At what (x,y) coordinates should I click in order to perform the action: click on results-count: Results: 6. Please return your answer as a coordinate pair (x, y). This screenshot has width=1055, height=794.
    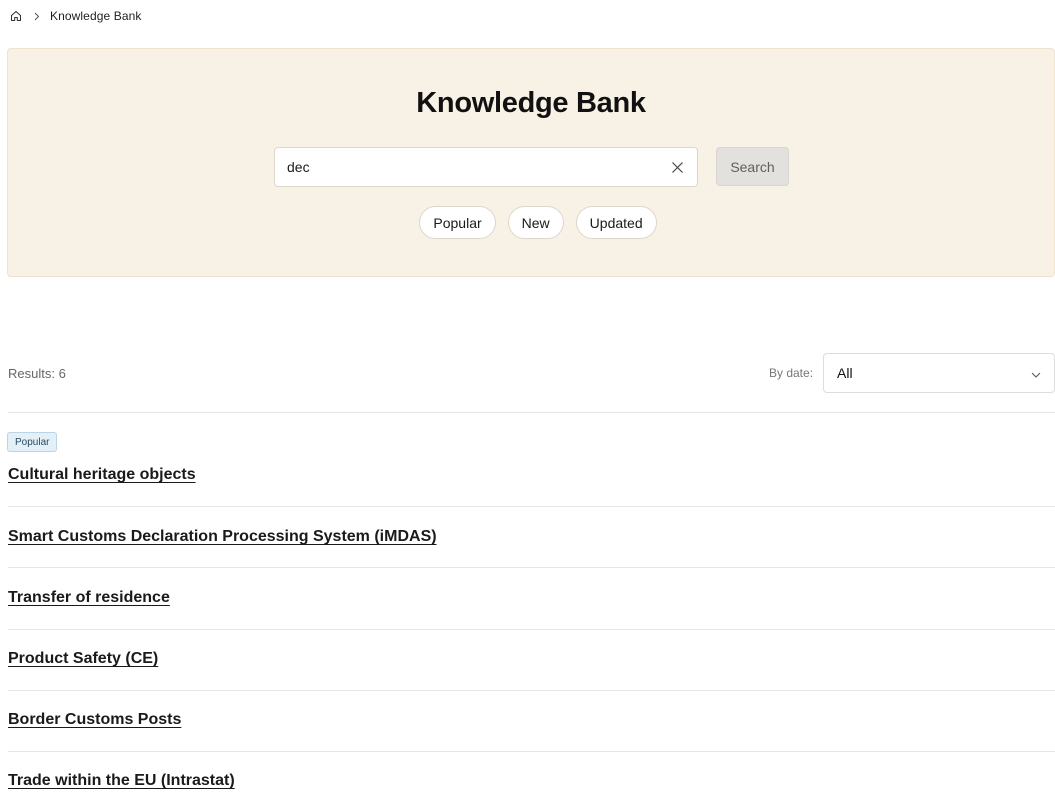
    Looking at the image, I should click on (37, 373).